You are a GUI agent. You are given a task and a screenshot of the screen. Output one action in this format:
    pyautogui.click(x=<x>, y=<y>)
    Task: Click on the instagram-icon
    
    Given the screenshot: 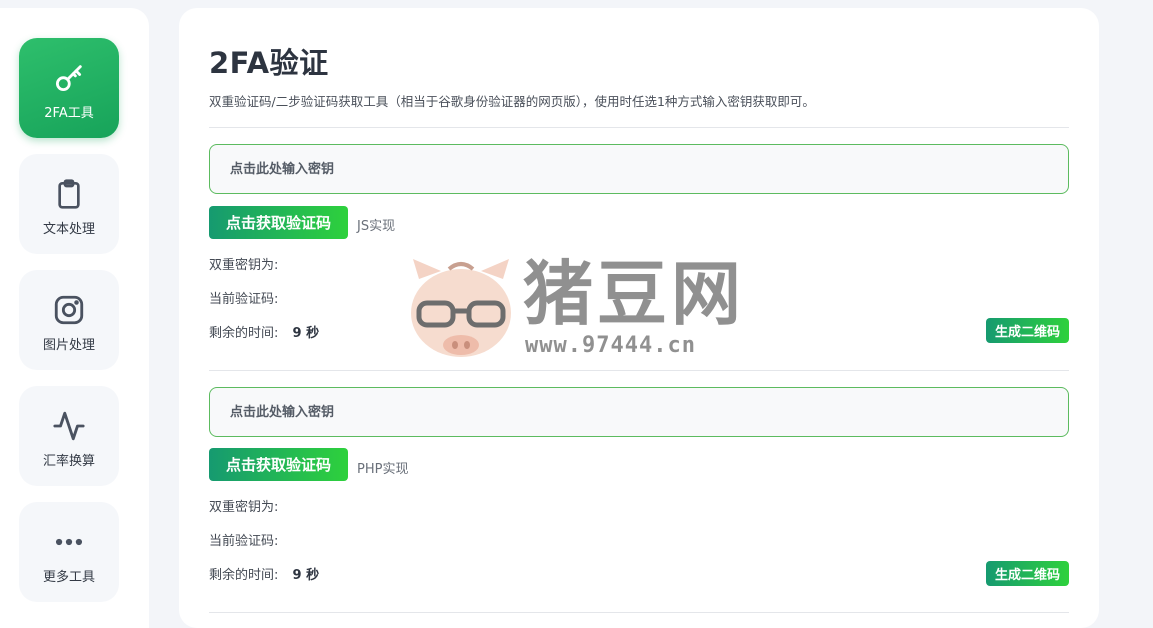 What is the action you would take?
    pyautogui.click(x=69, y=310)
    